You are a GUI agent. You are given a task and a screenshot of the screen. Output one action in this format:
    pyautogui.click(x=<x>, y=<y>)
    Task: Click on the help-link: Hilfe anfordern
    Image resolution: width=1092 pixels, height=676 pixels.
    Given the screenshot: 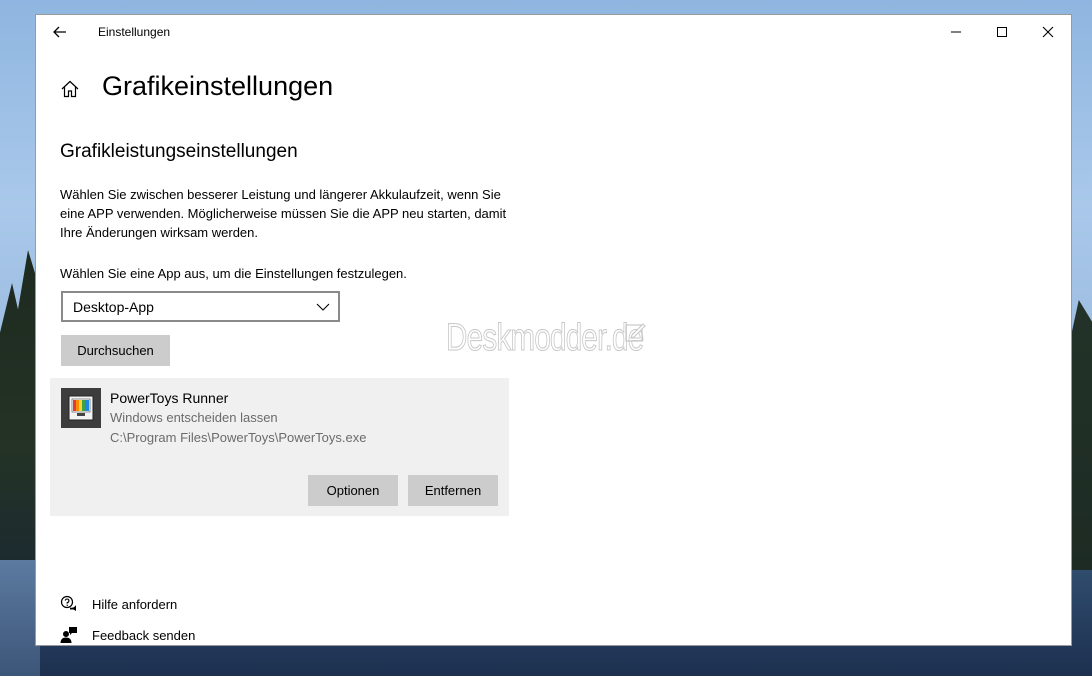 What is the action you would take?
    pyautogui.click(x=118, y=604)
    